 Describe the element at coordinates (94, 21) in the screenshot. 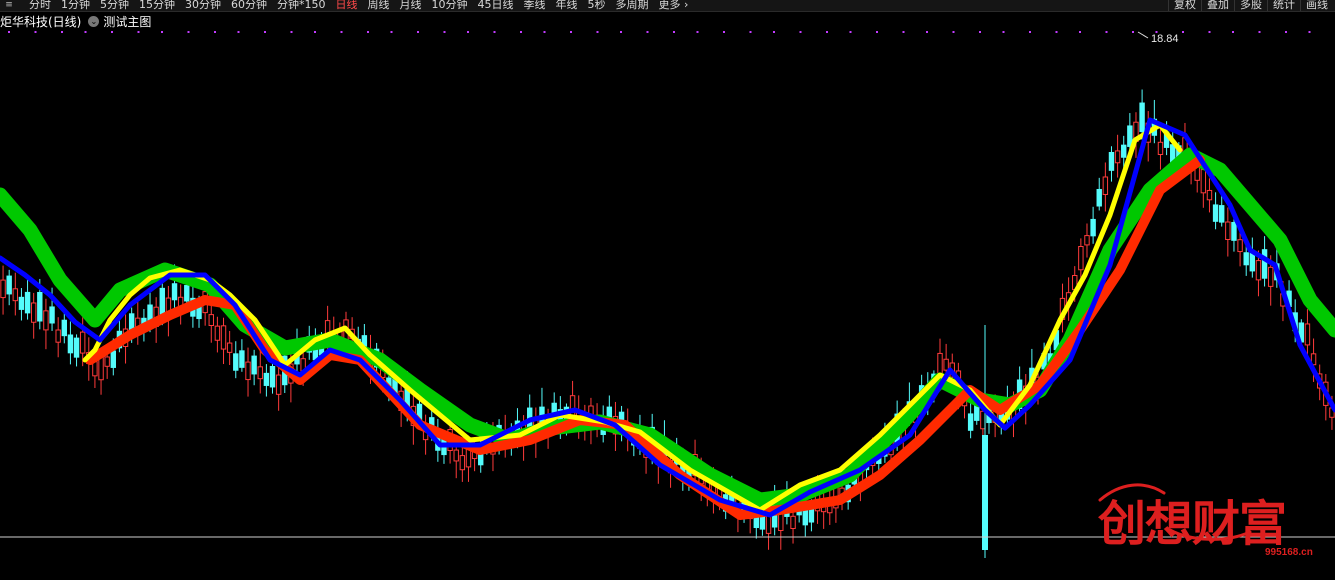

I see `chevron-down-icon: ⌄` at that location.